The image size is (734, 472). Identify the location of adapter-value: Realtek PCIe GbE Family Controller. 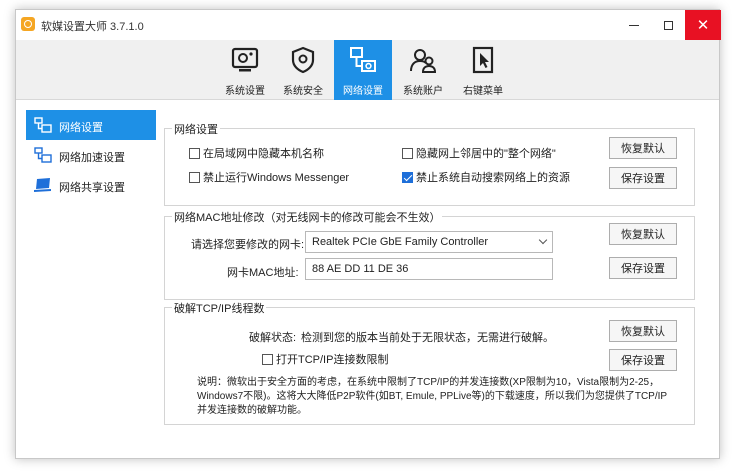
(400, 242).